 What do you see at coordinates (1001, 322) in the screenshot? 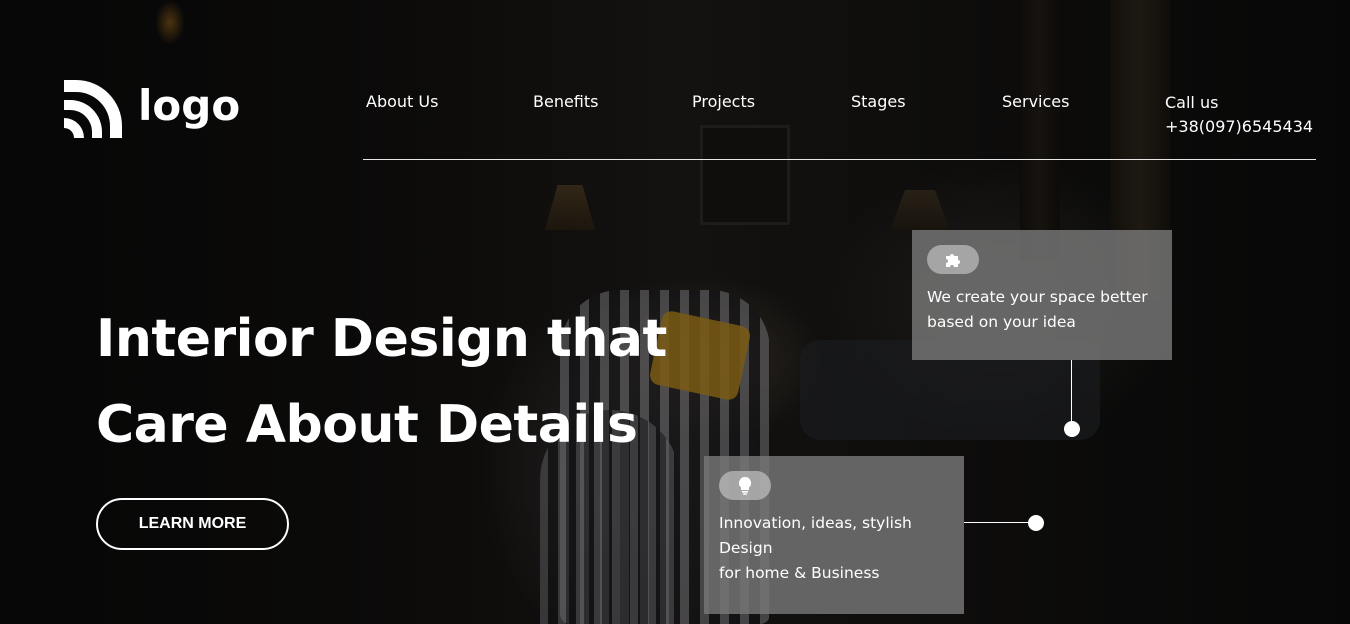
I see `card-text-line: based on your idea` at bounding box center [1001, 322].